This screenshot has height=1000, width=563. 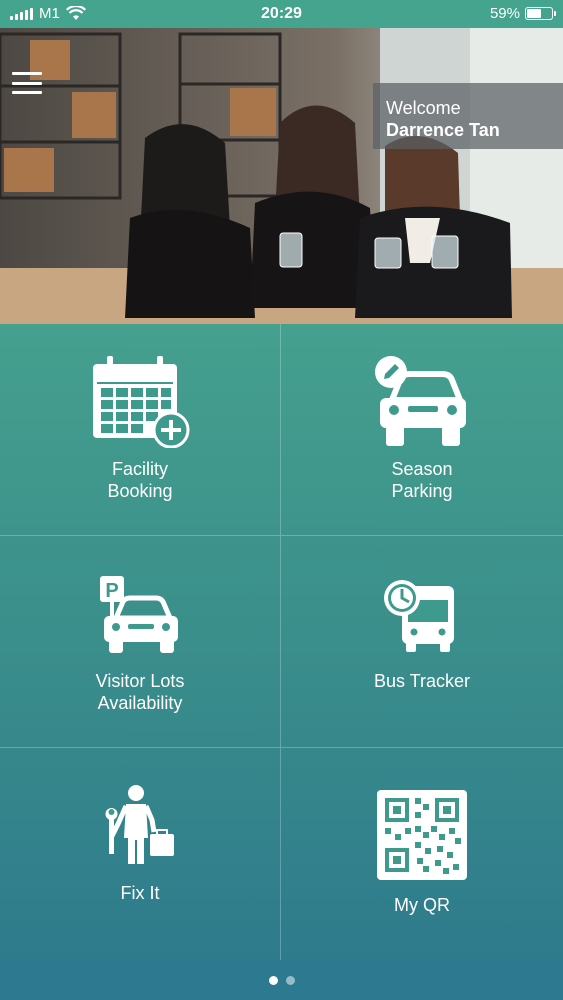 I want to click on qr-code-icon, so click(x=422, y=835).